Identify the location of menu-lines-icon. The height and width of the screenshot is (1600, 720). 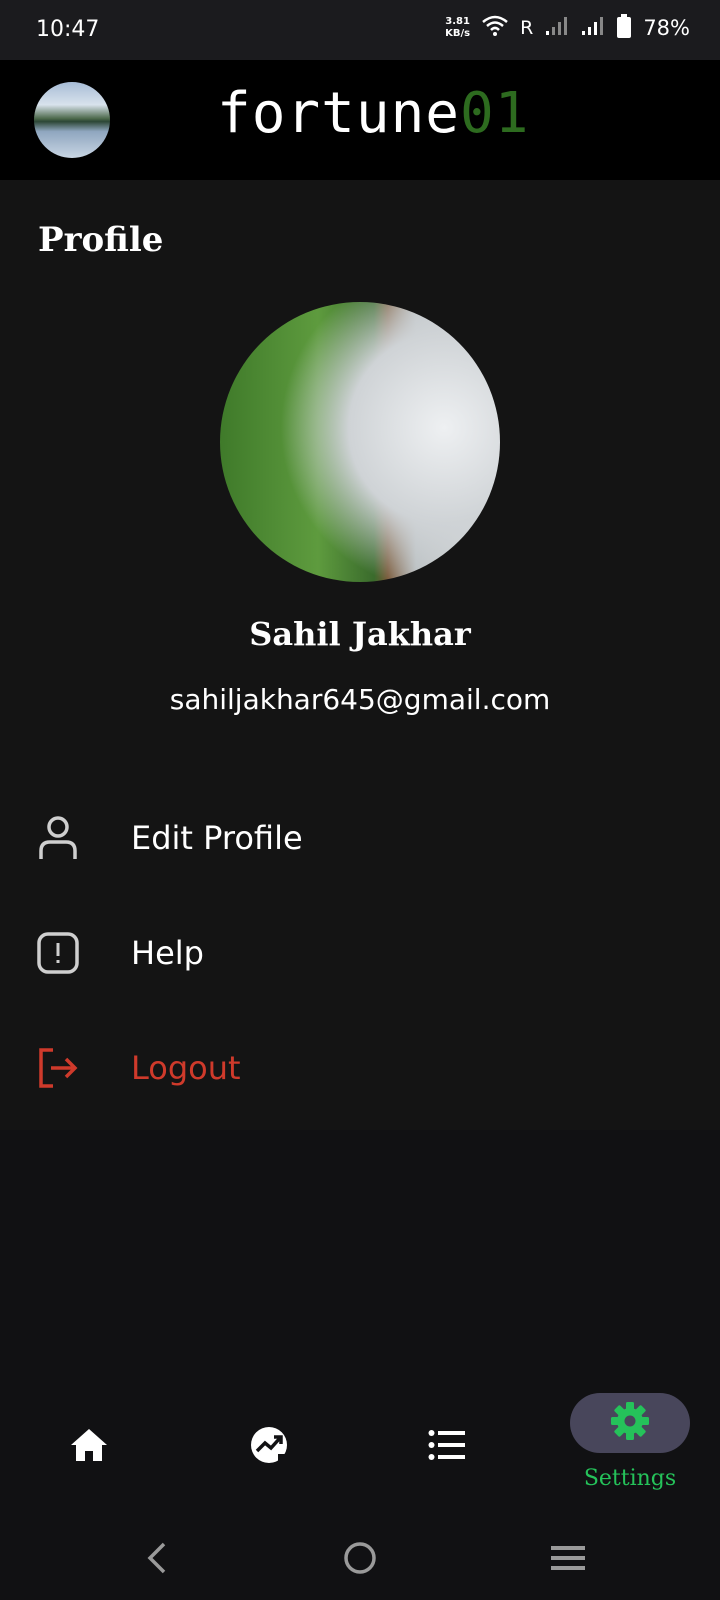
(568, 1560).